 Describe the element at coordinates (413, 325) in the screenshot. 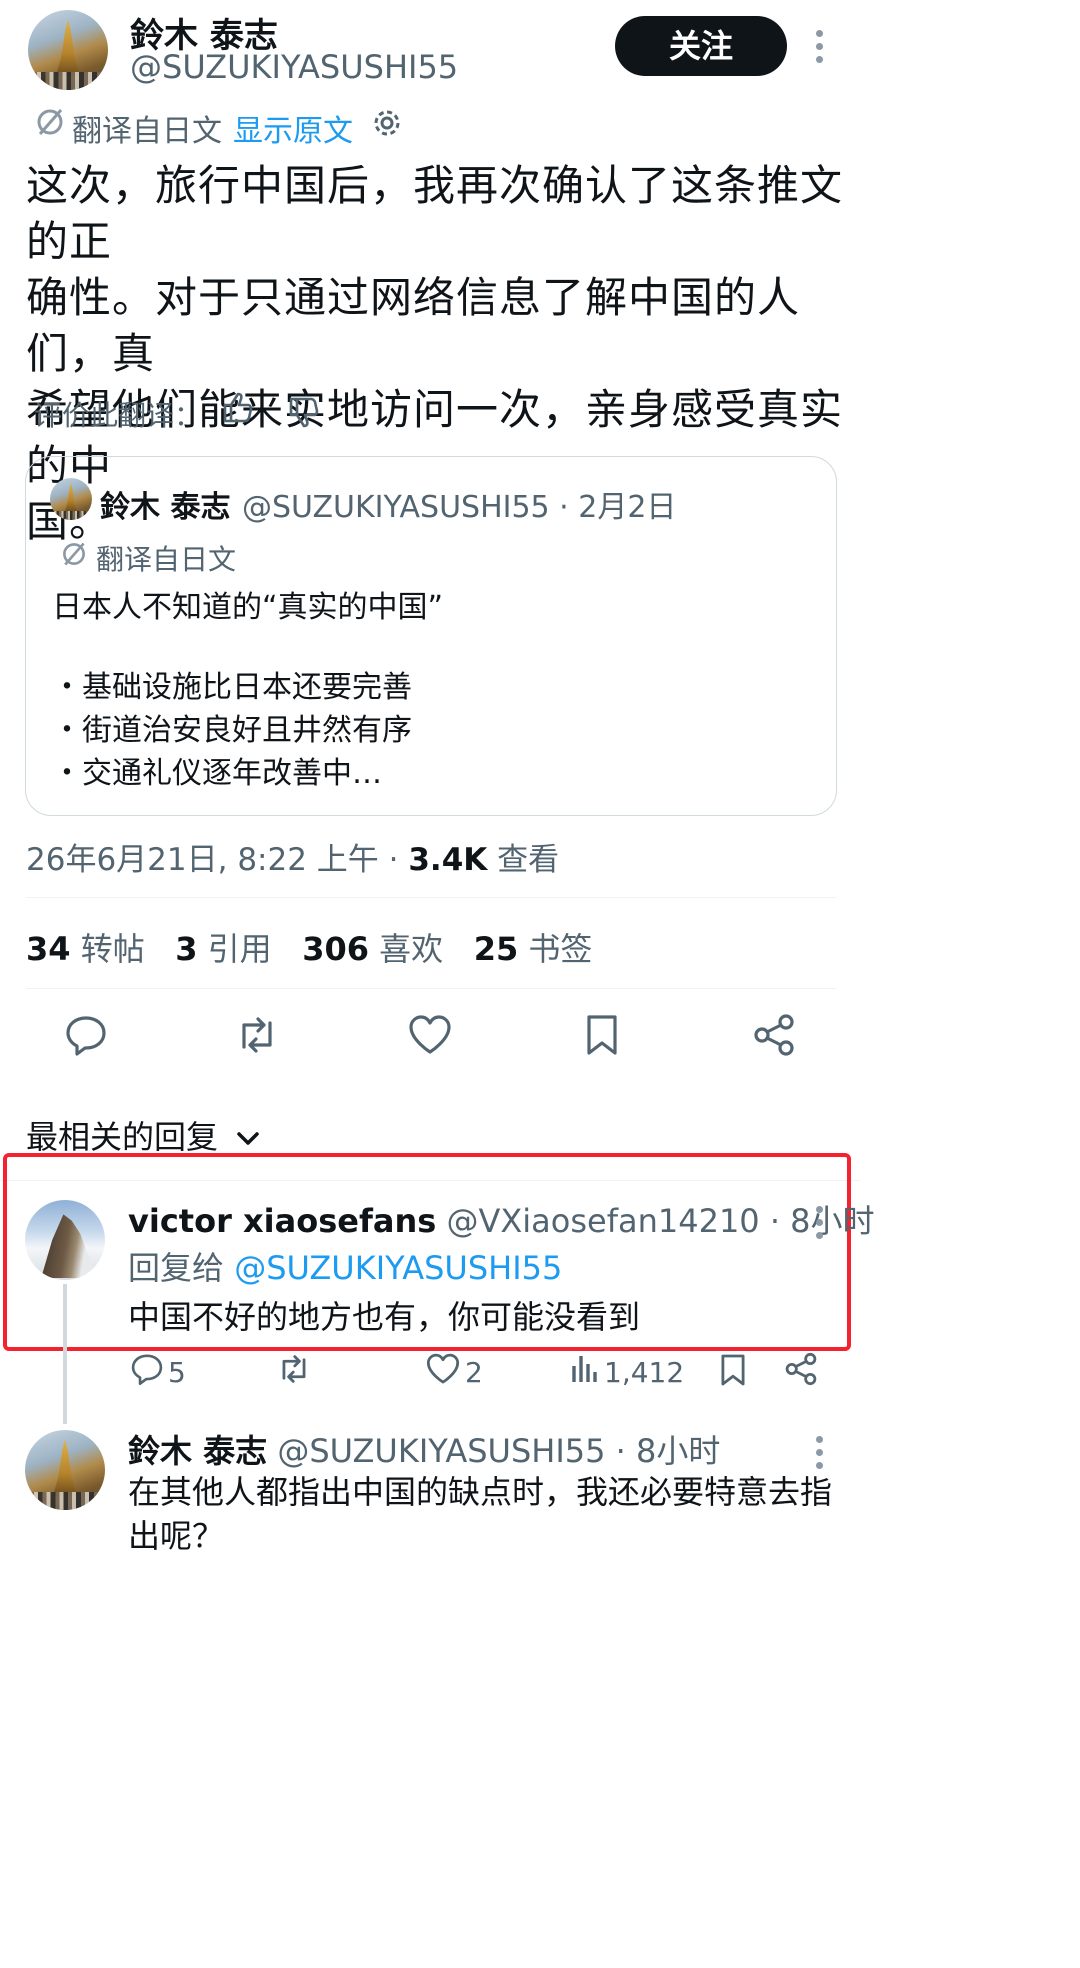

I see `post-text-line: 确性。对于只通过网络信息了解中国的人们，真` at that location.